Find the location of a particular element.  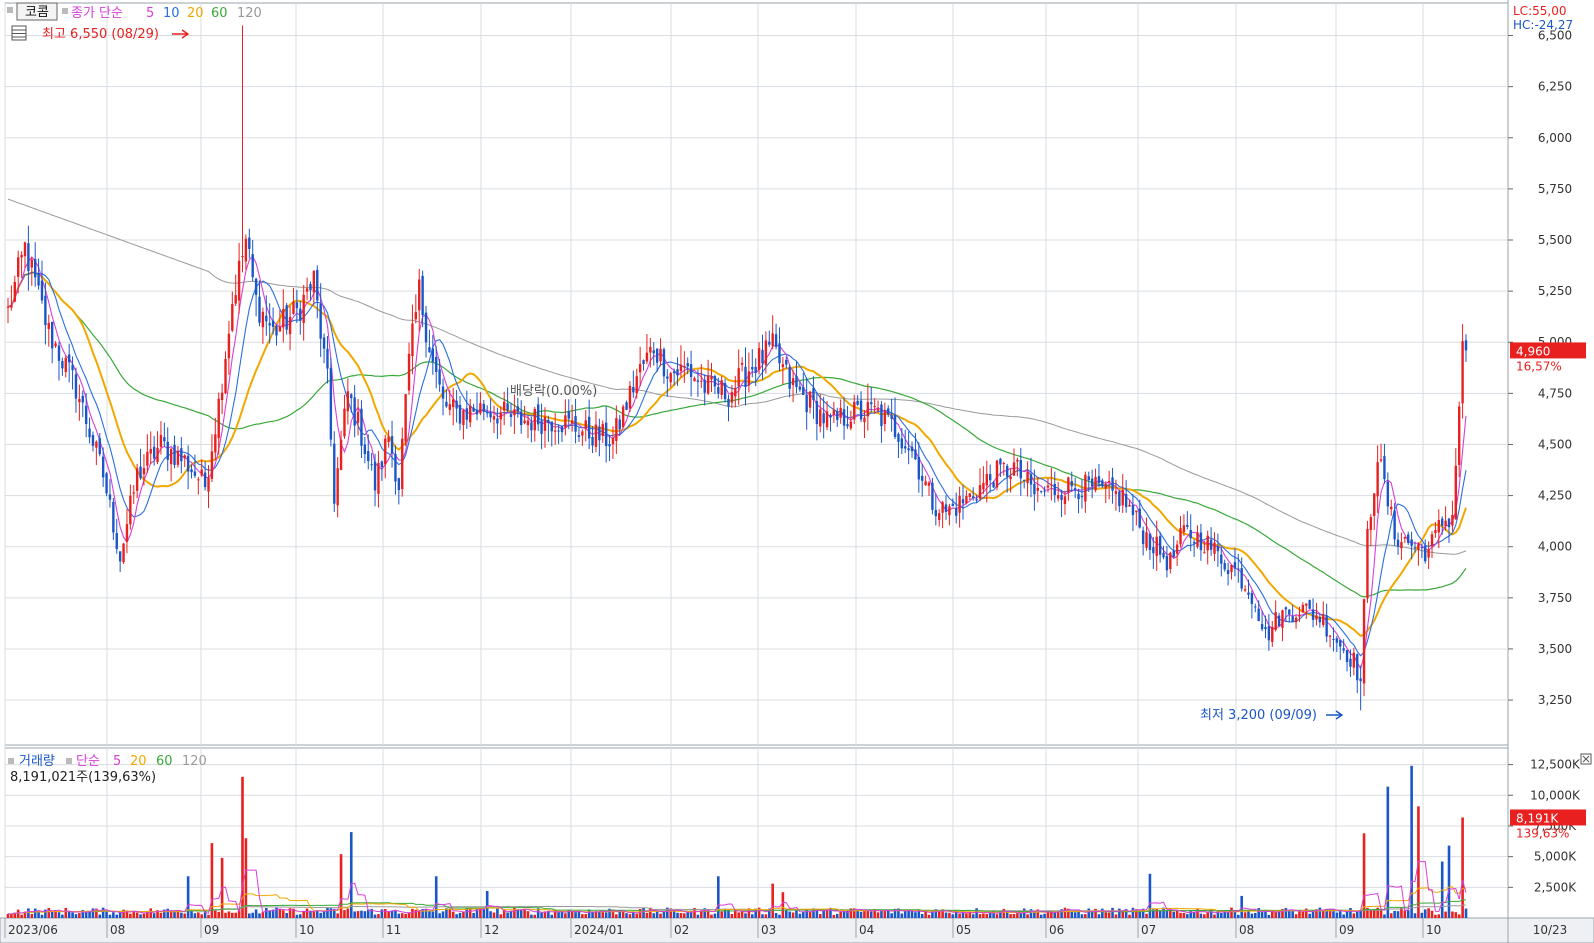

volume-ma-legend-60: 60 is located at coordinates (164, 761).